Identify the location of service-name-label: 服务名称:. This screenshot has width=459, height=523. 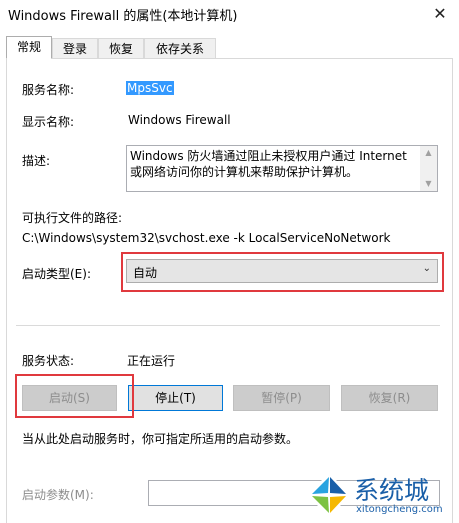
(48, 90).